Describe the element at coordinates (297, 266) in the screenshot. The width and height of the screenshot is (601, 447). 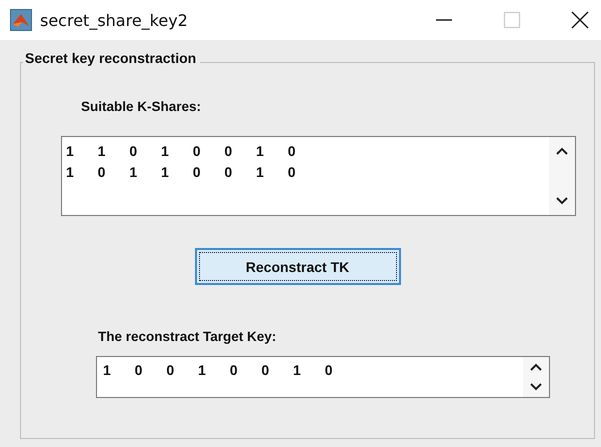
I see `reconstruct-button: Reconstract TK` at that location.